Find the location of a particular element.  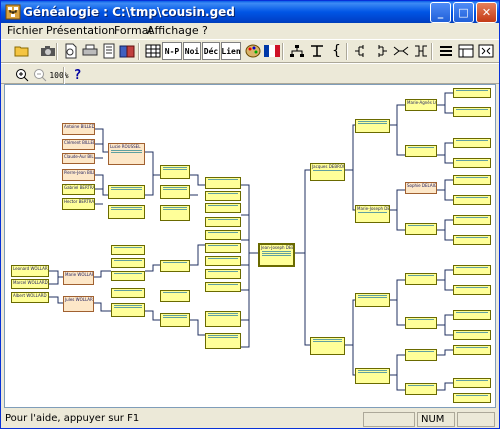

zoom-out-icon is located at coordinates (39, 75).